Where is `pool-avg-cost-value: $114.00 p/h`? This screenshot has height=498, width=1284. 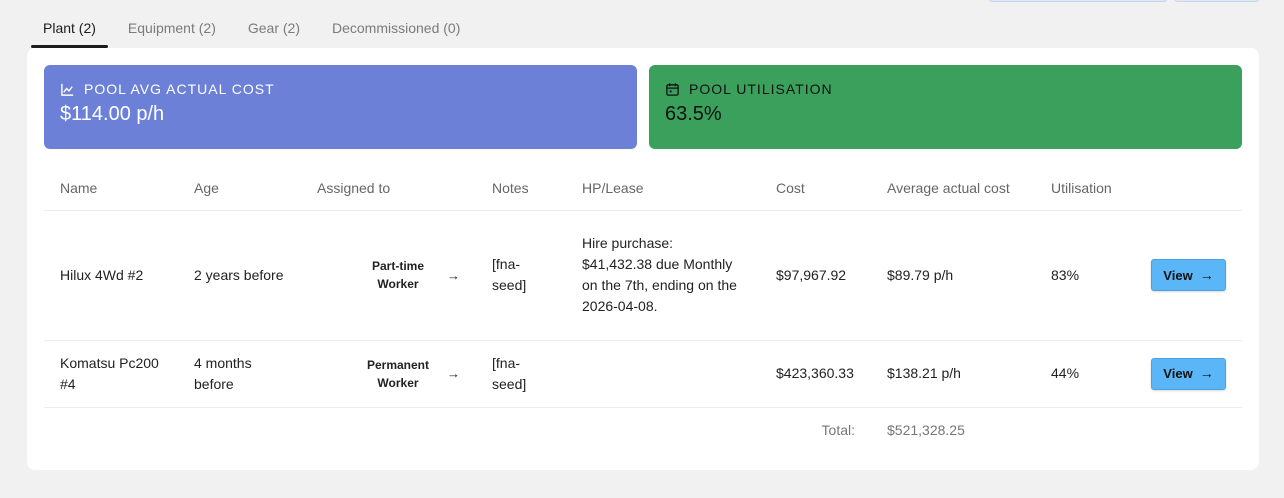
pool-avg-cost-value: $114.00 p/h is located at coordinates (112, 114).